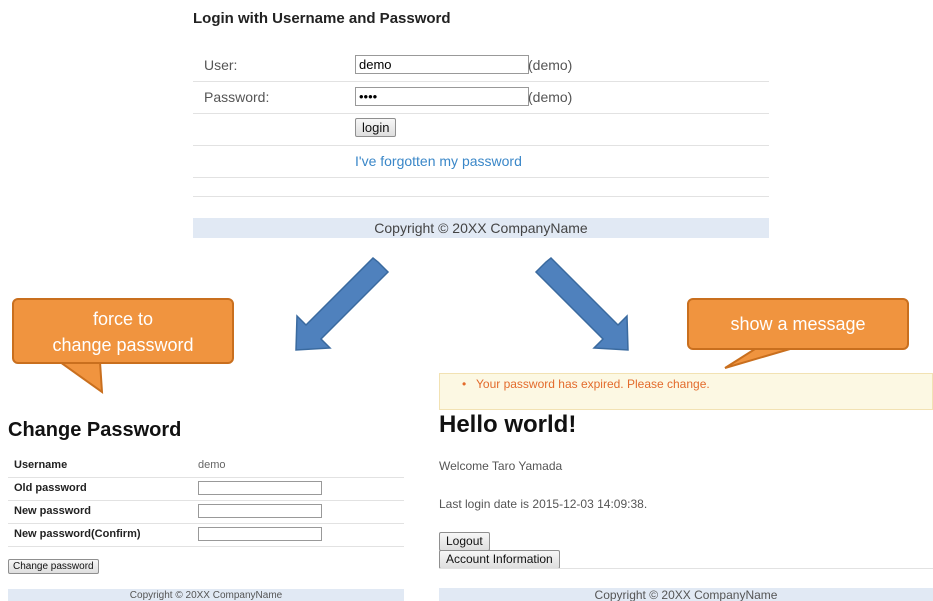 The width and height of the screenshot is (933, 601). I want to click on logout-button: Logout, so click(464, 541).